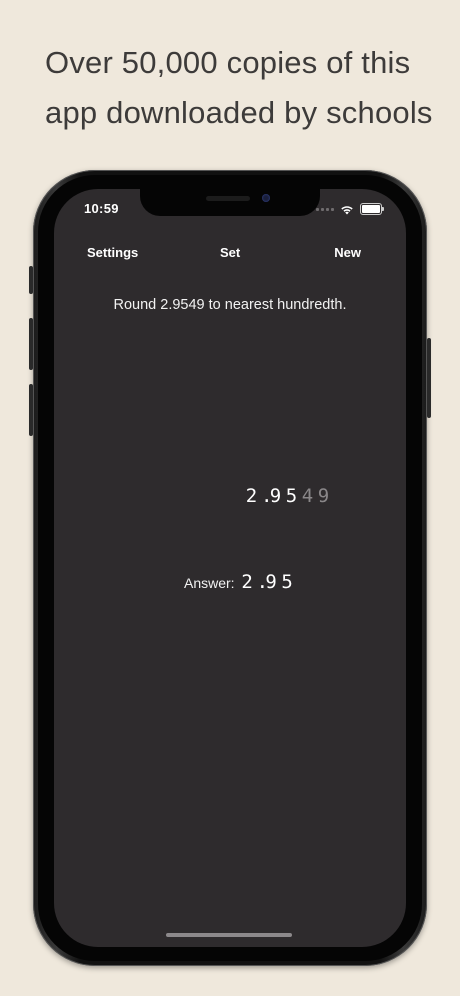 Image resolution: width=460 pixels, height=996 pixels. What do you see at coordinates (31, 280) in the screenshot?
I see `mute-switch` at bounding box center [31, 280].